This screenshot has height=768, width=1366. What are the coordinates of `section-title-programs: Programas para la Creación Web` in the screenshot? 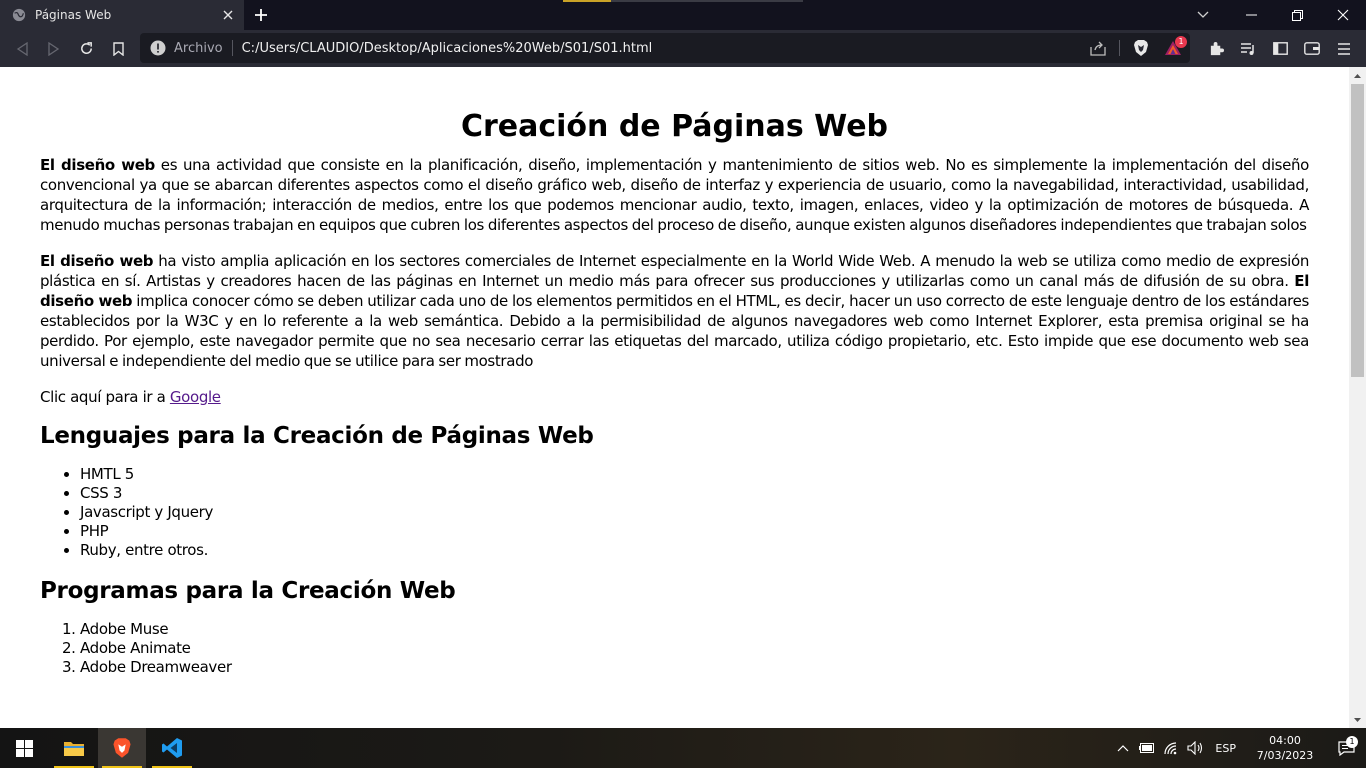 It's located at (248, 591).